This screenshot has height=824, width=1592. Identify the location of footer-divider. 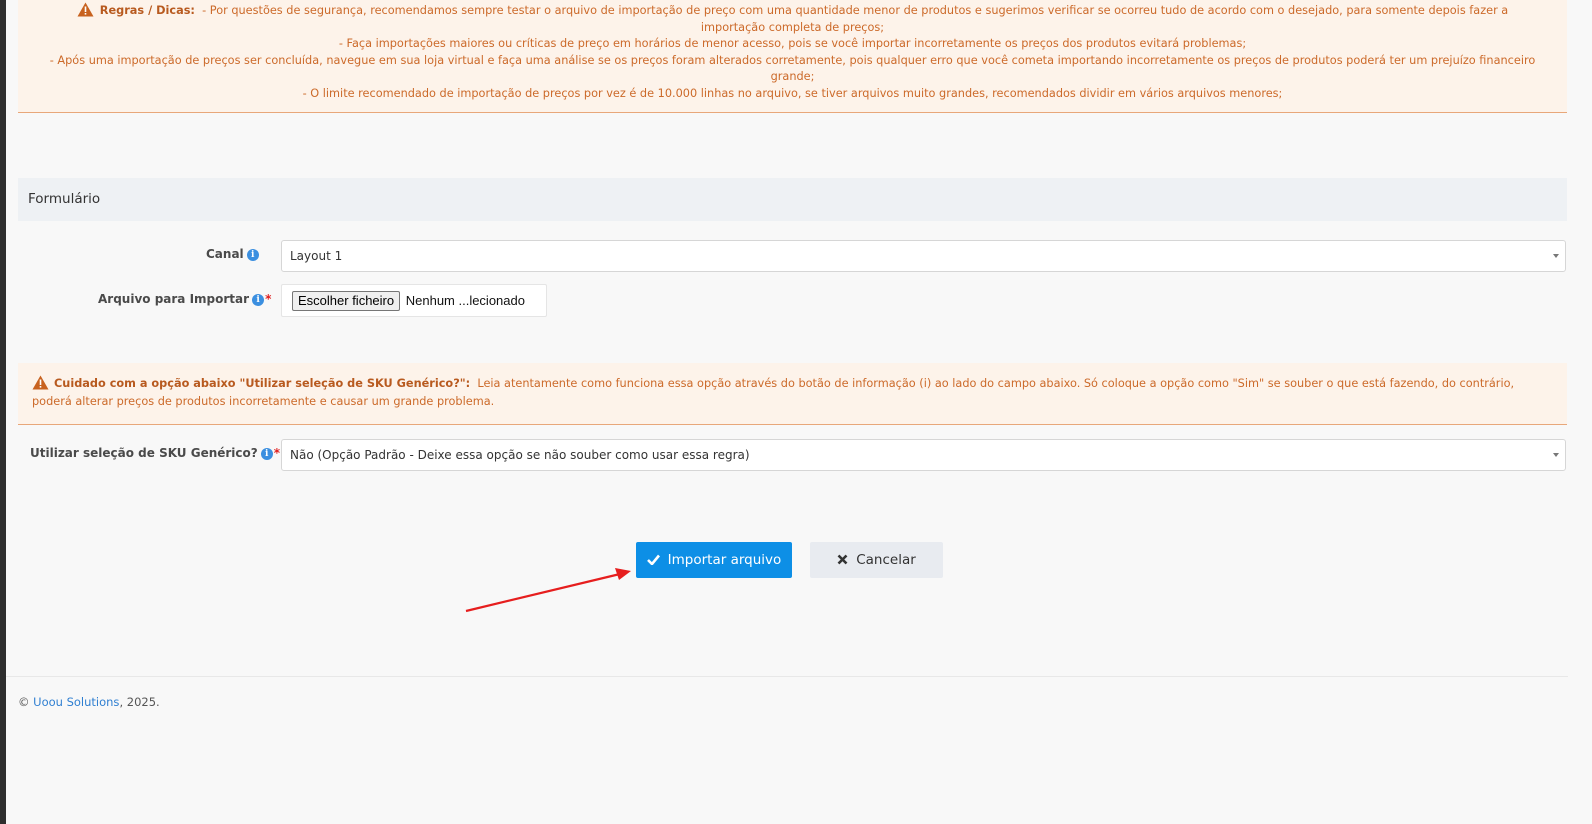
(787, 676).